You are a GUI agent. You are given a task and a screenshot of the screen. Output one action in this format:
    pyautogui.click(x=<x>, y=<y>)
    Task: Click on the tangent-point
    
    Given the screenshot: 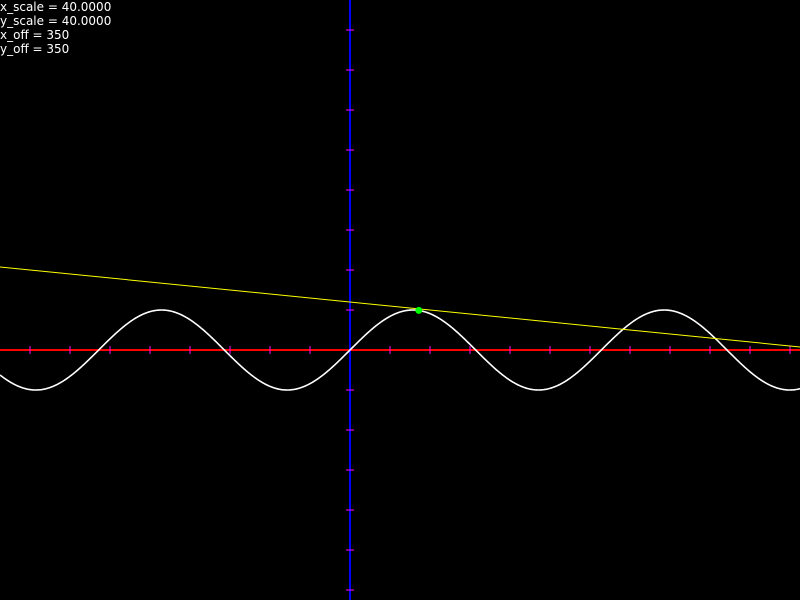 What is the action you would take?
    pyautogui.click(x=419, y=310)
    